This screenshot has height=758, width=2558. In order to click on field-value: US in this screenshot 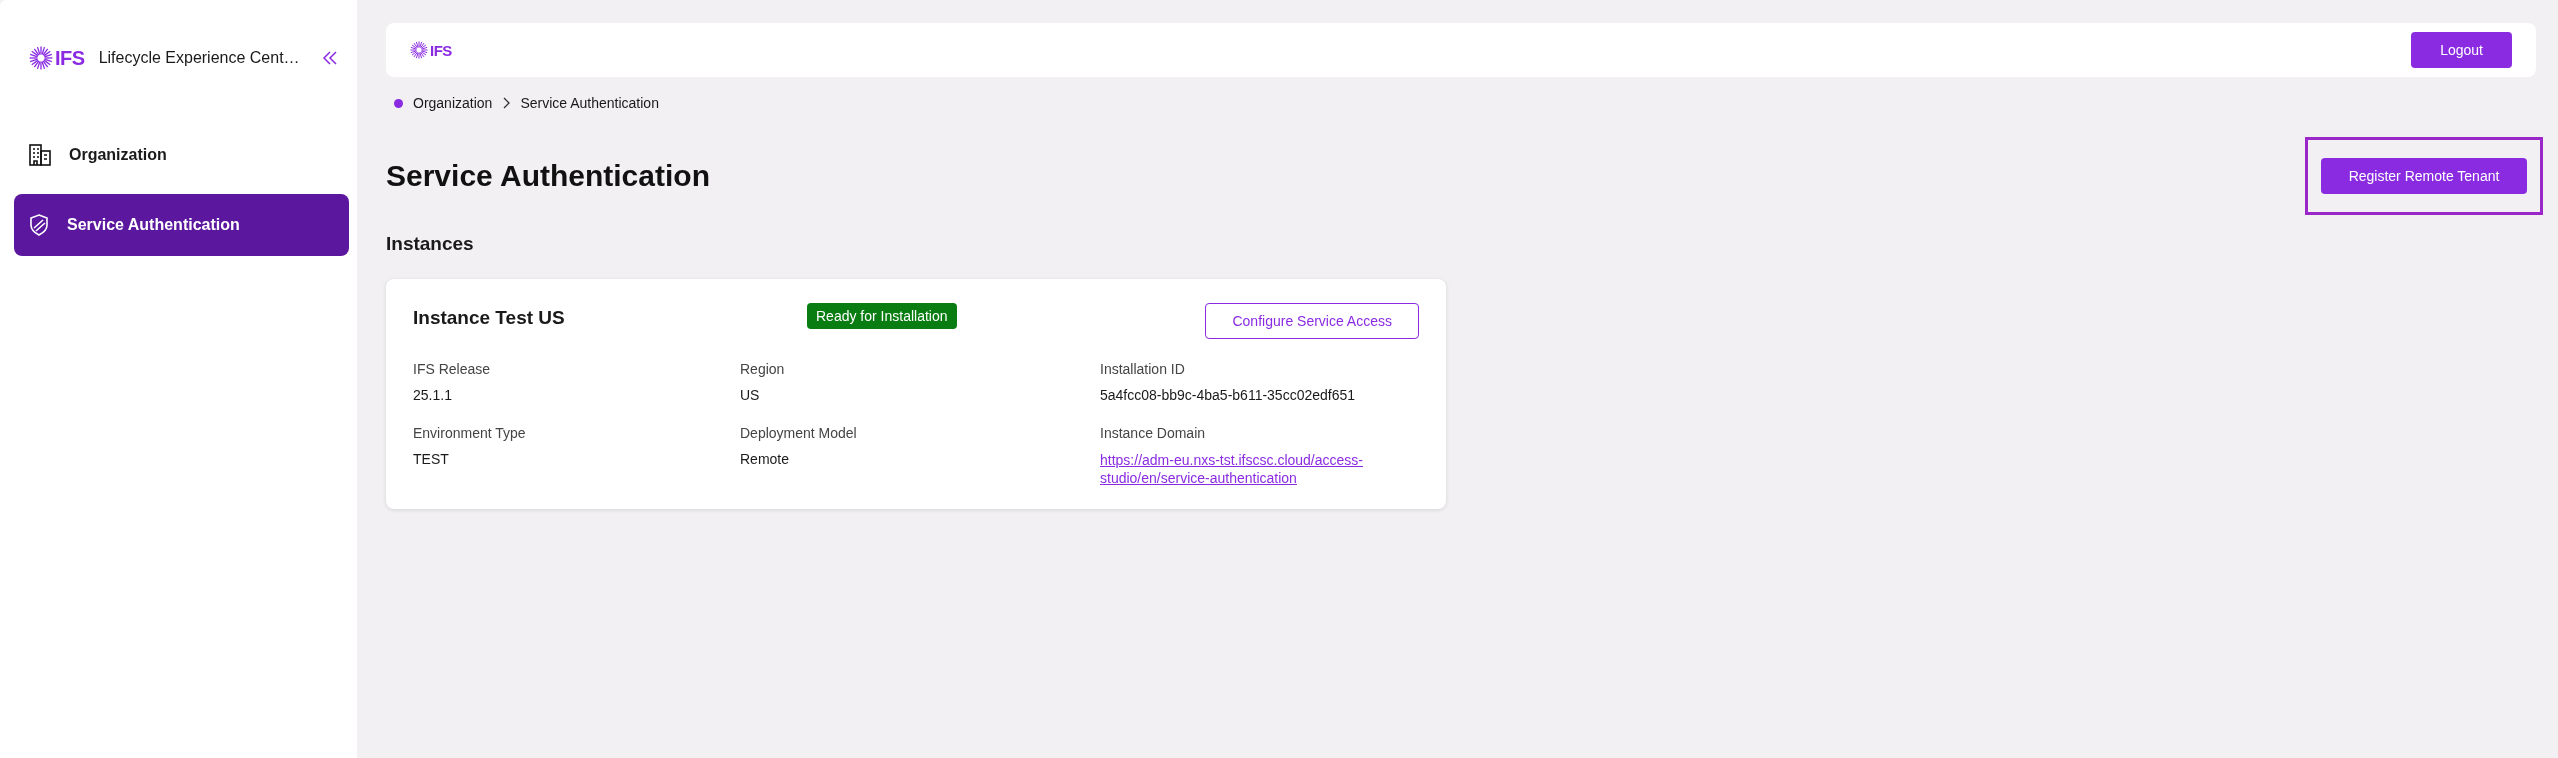, I will do `click(750, 395)`.